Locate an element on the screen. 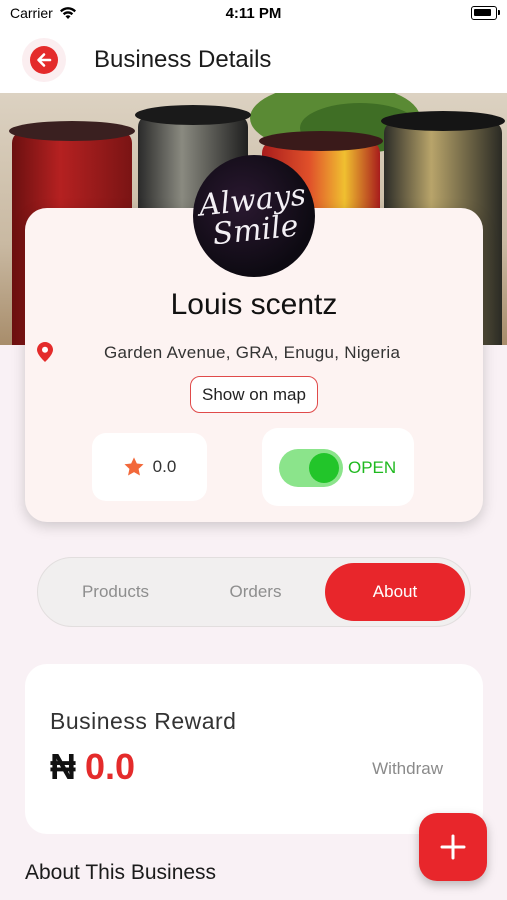 This screenshot has width=507, height=900. business-logo: Always Smile is located at coordinates (254, 216).